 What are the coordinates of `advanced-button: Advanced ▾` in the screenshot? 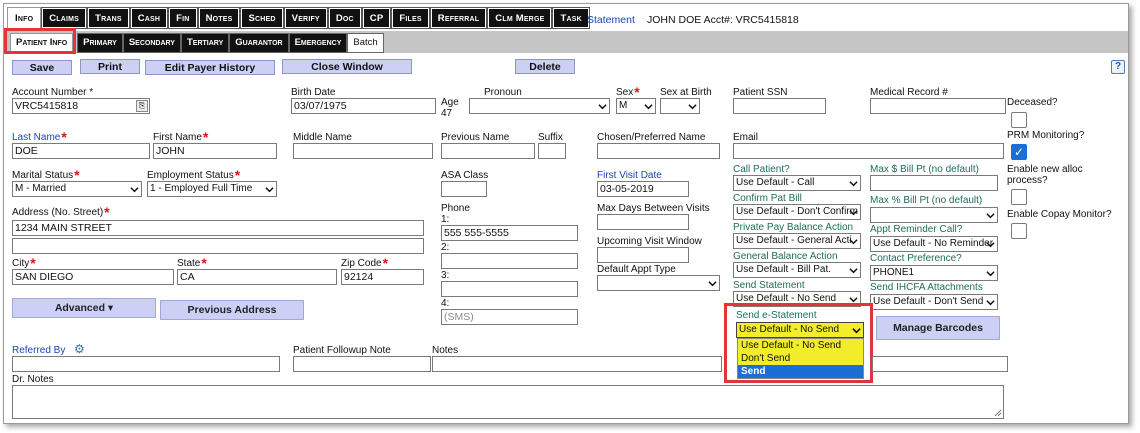 It's located at (84, 308).